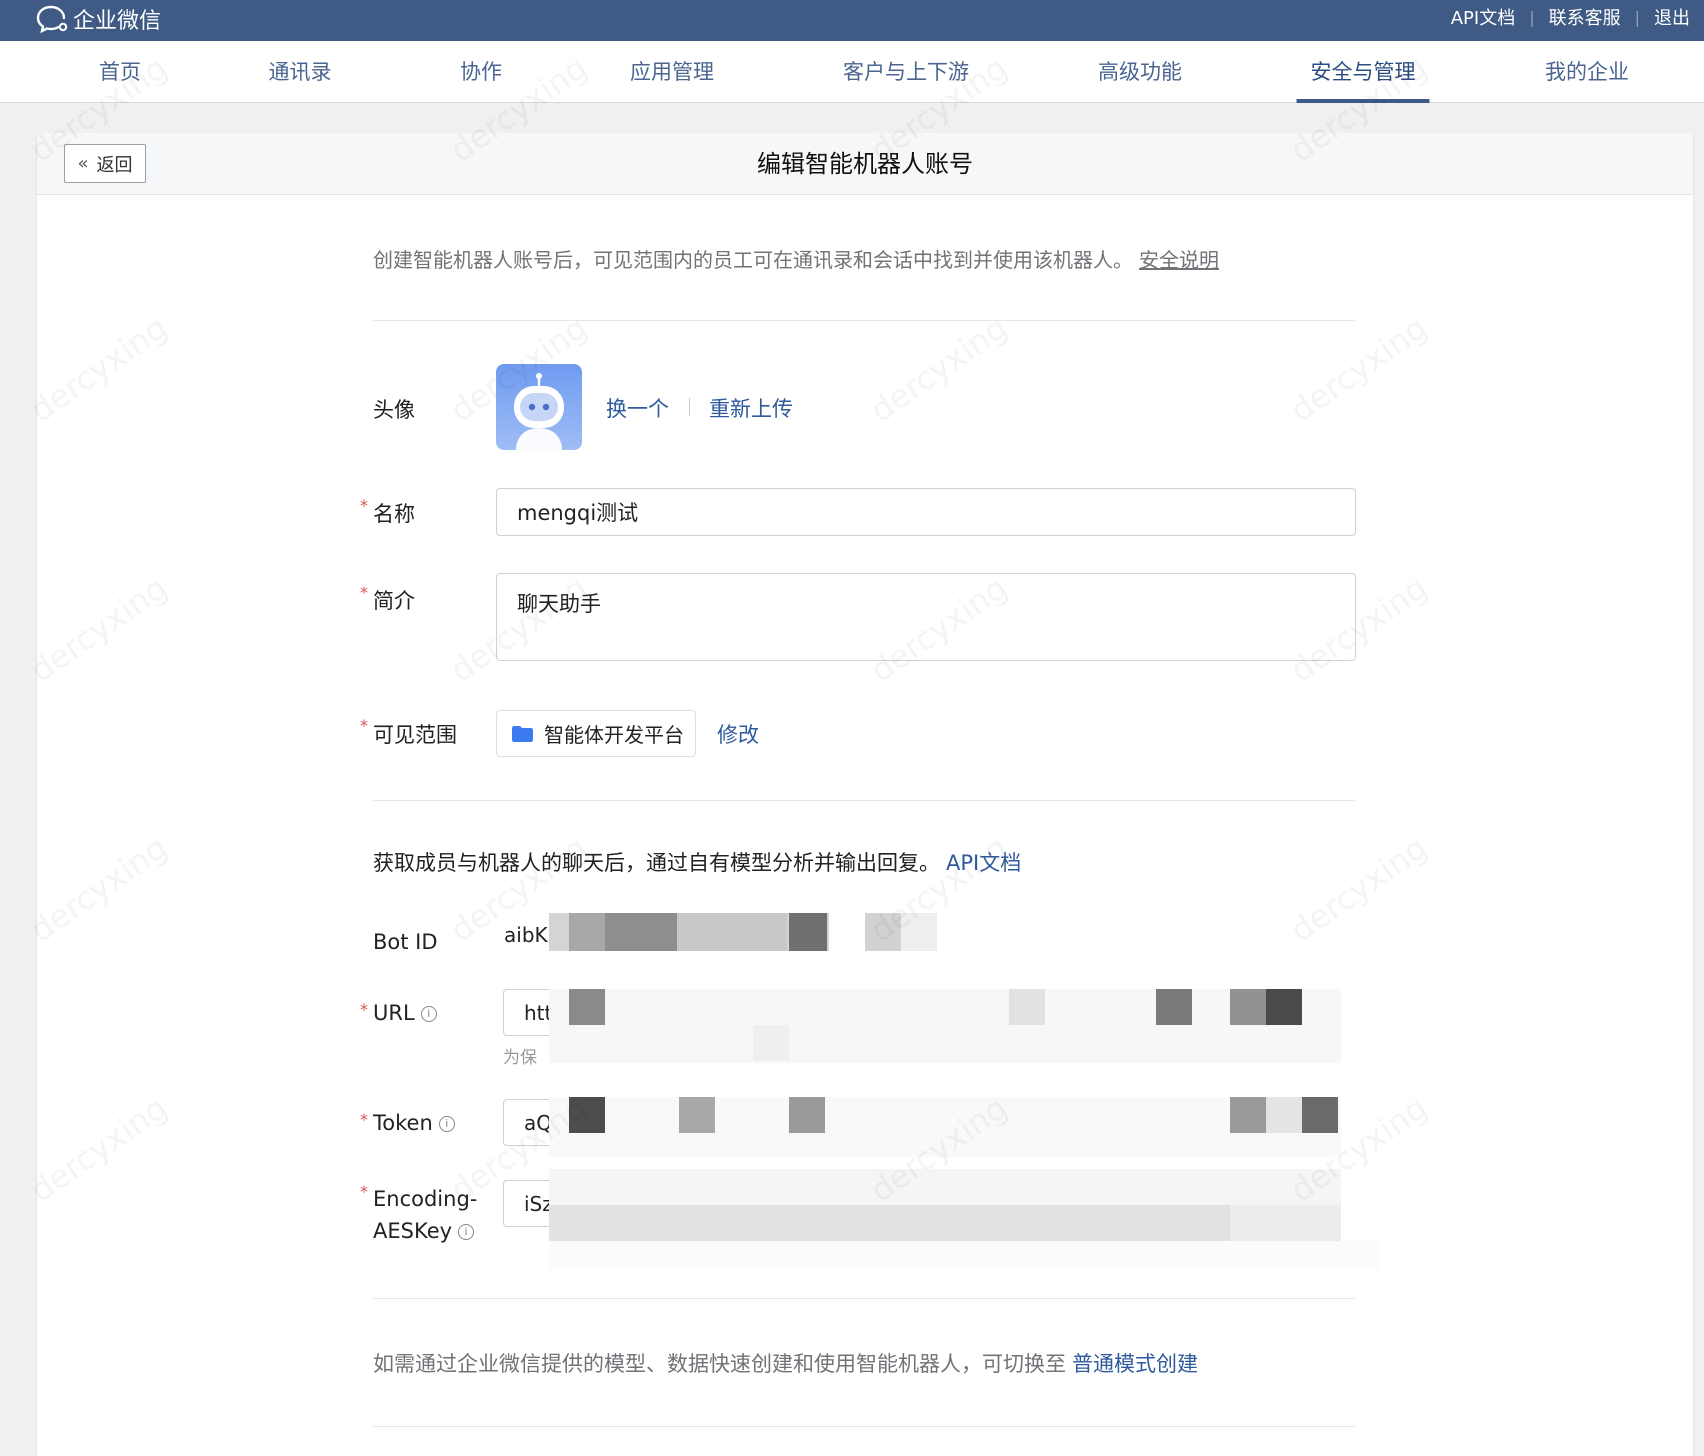  I want to click on double-chevron-left-icon: «, so click(83, 163).